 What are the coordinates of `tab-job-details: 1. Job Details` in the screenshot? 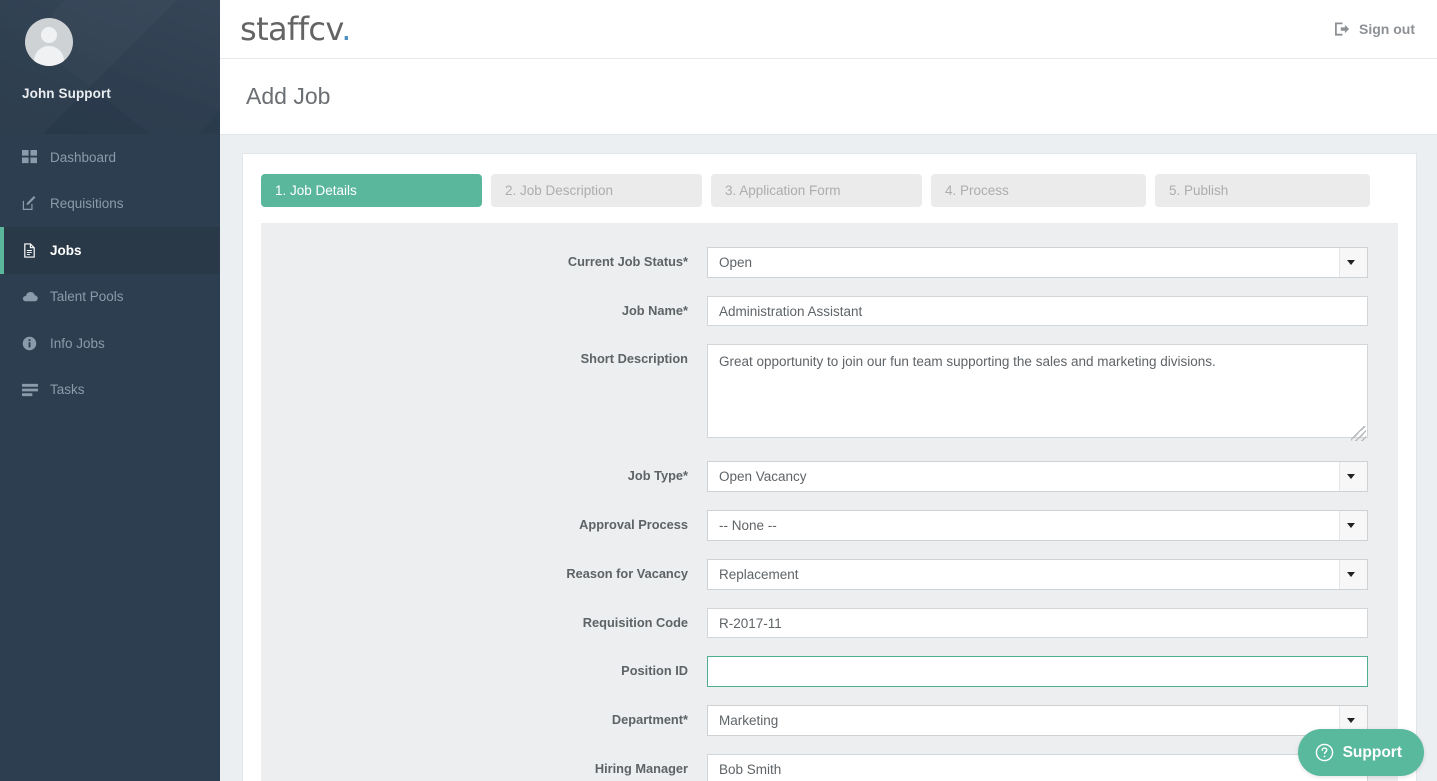 It's located at (371, 190).